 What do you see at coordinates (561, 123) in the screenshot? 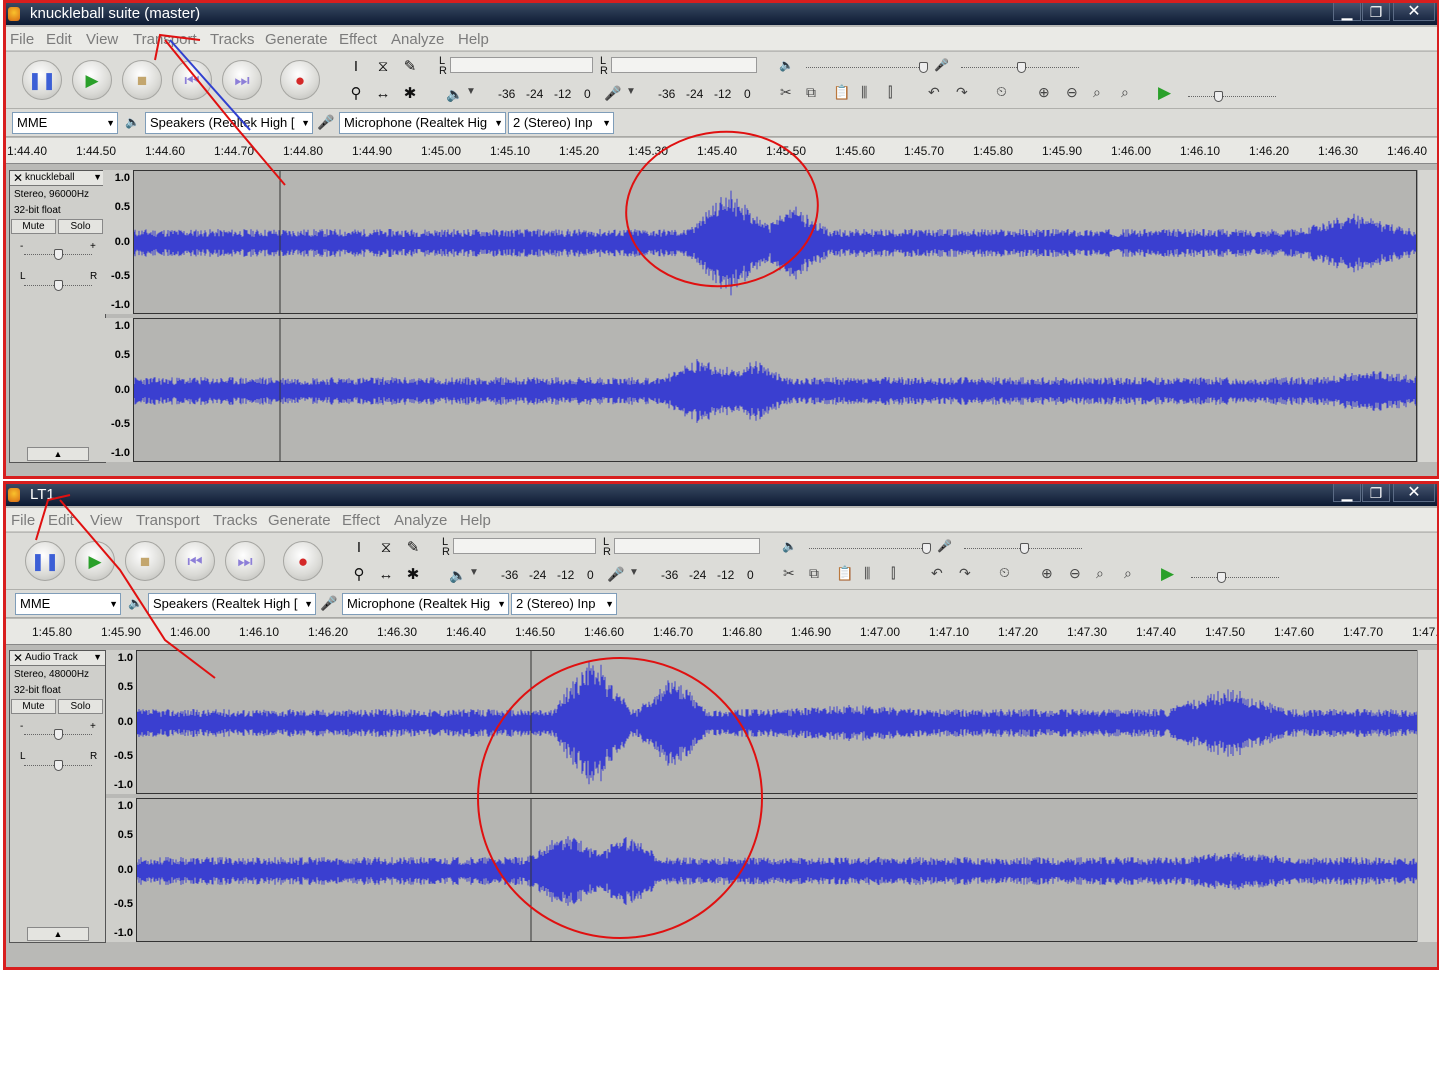
I see `input-channels-select: 2 (Stereo) Inp ▼` at bounding box center [561, 123].